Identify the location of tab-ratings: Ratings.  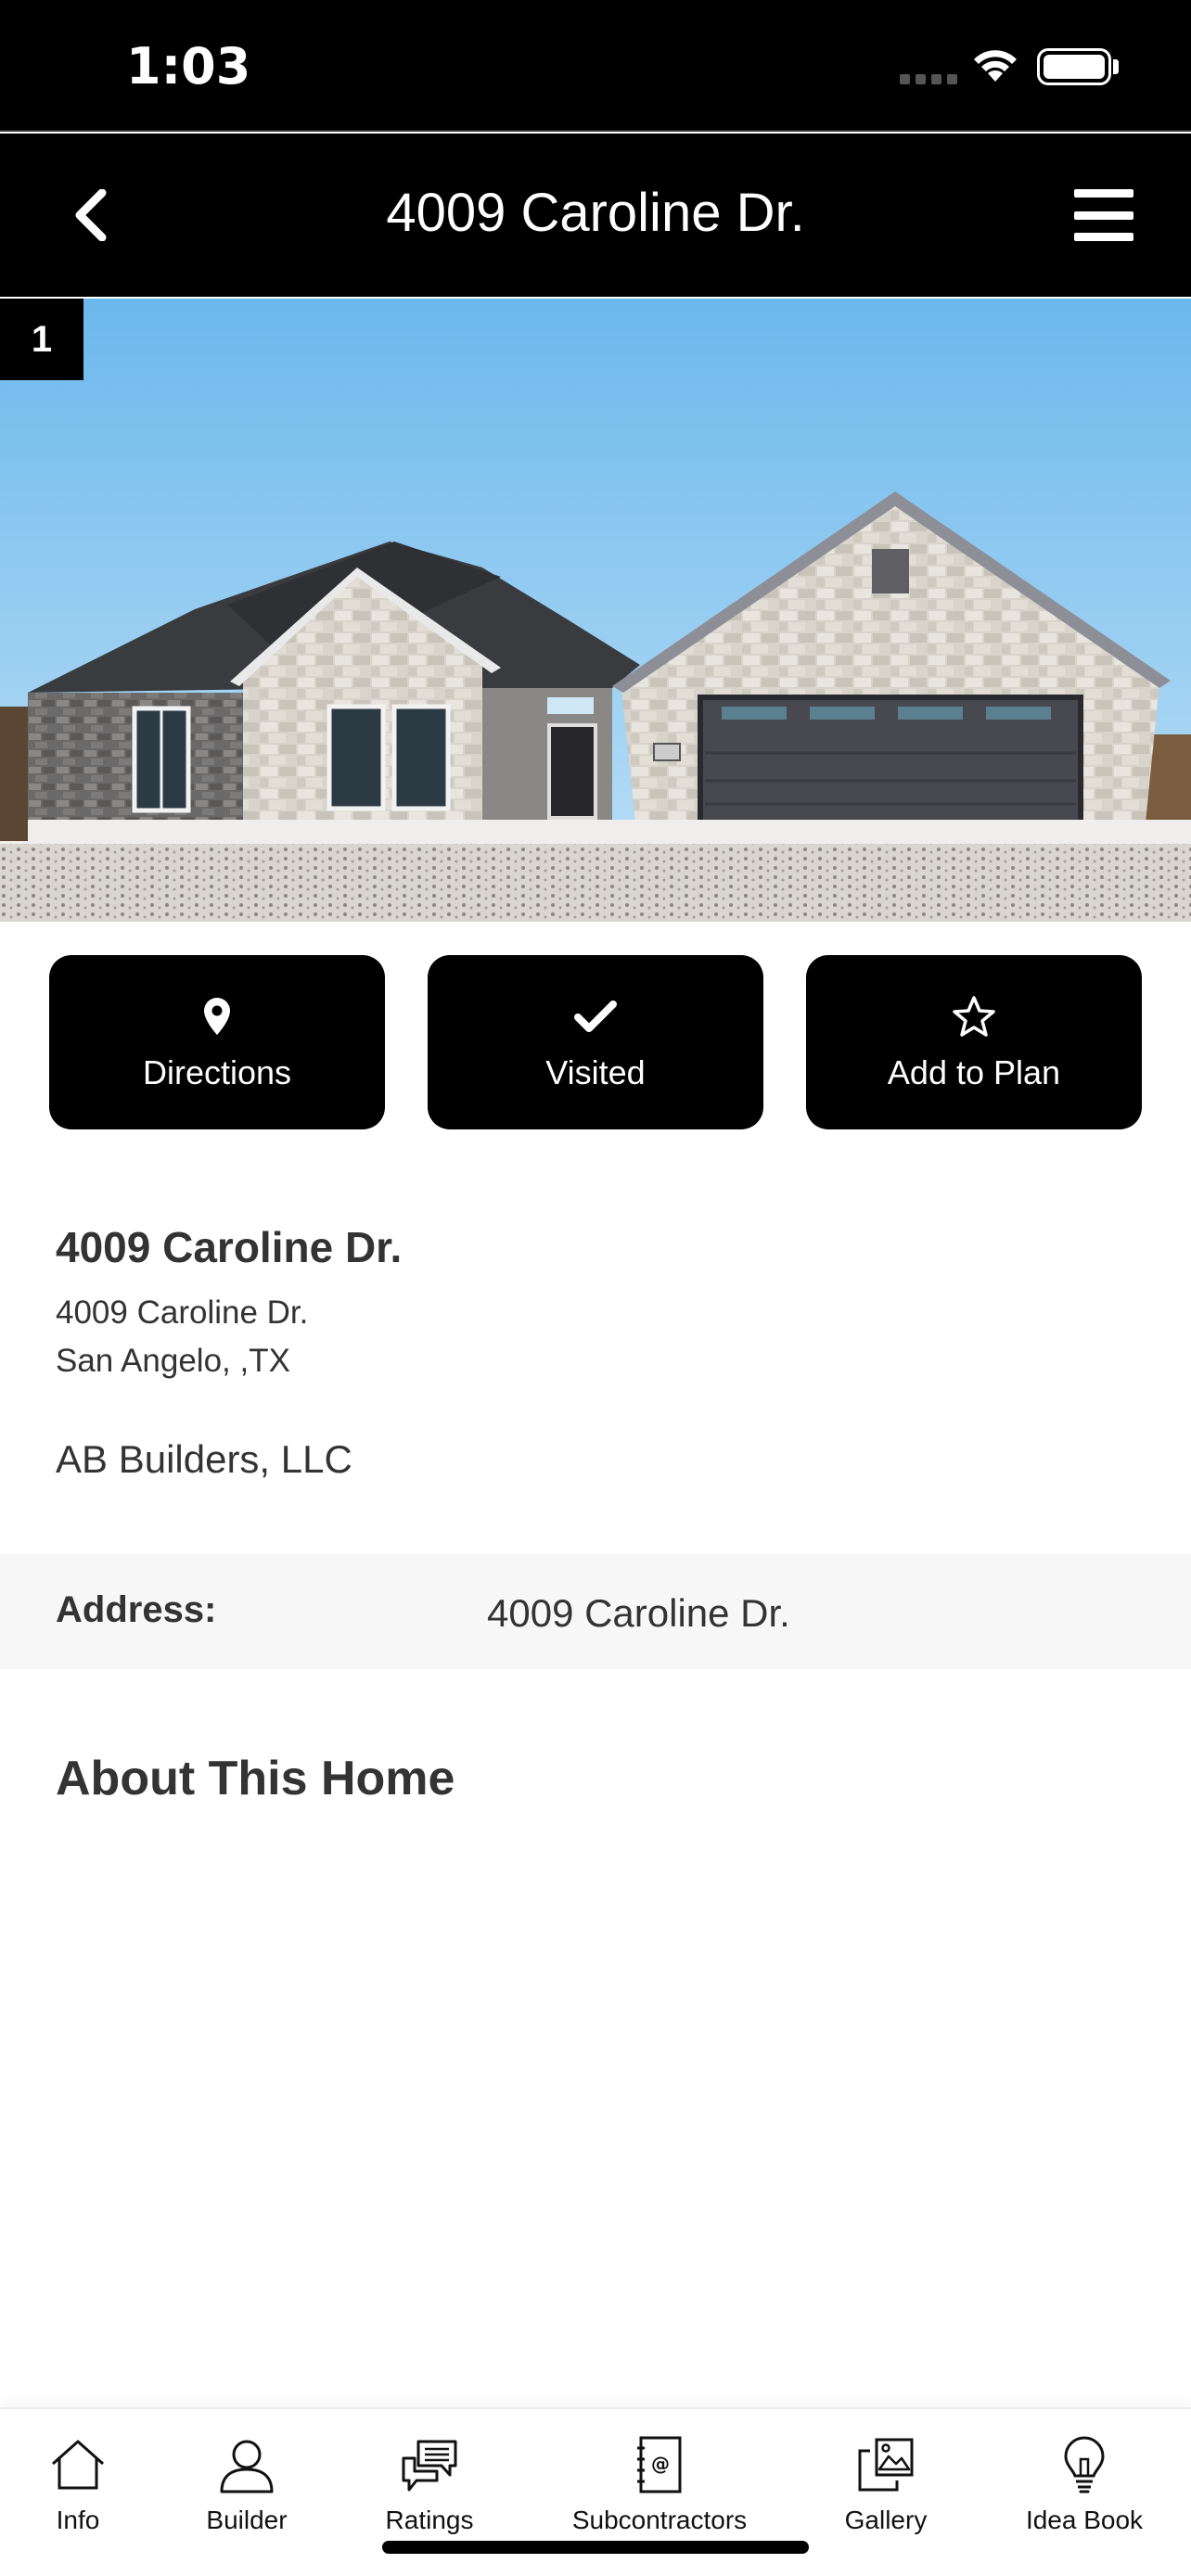
(429, 2478).